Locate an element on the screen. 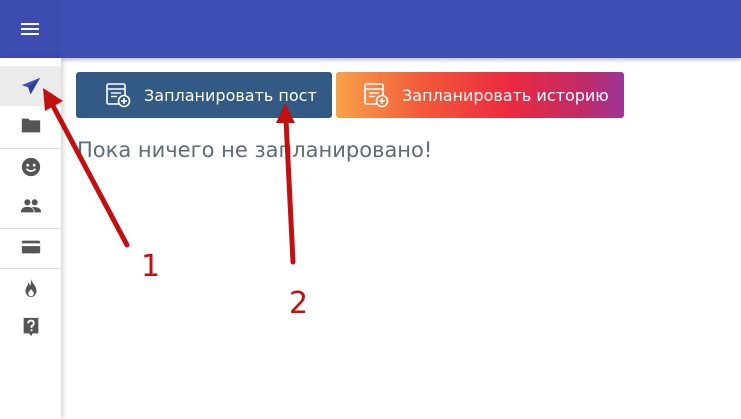 The image size is (741, 419). question-icon is located at coordinates (30, 327).